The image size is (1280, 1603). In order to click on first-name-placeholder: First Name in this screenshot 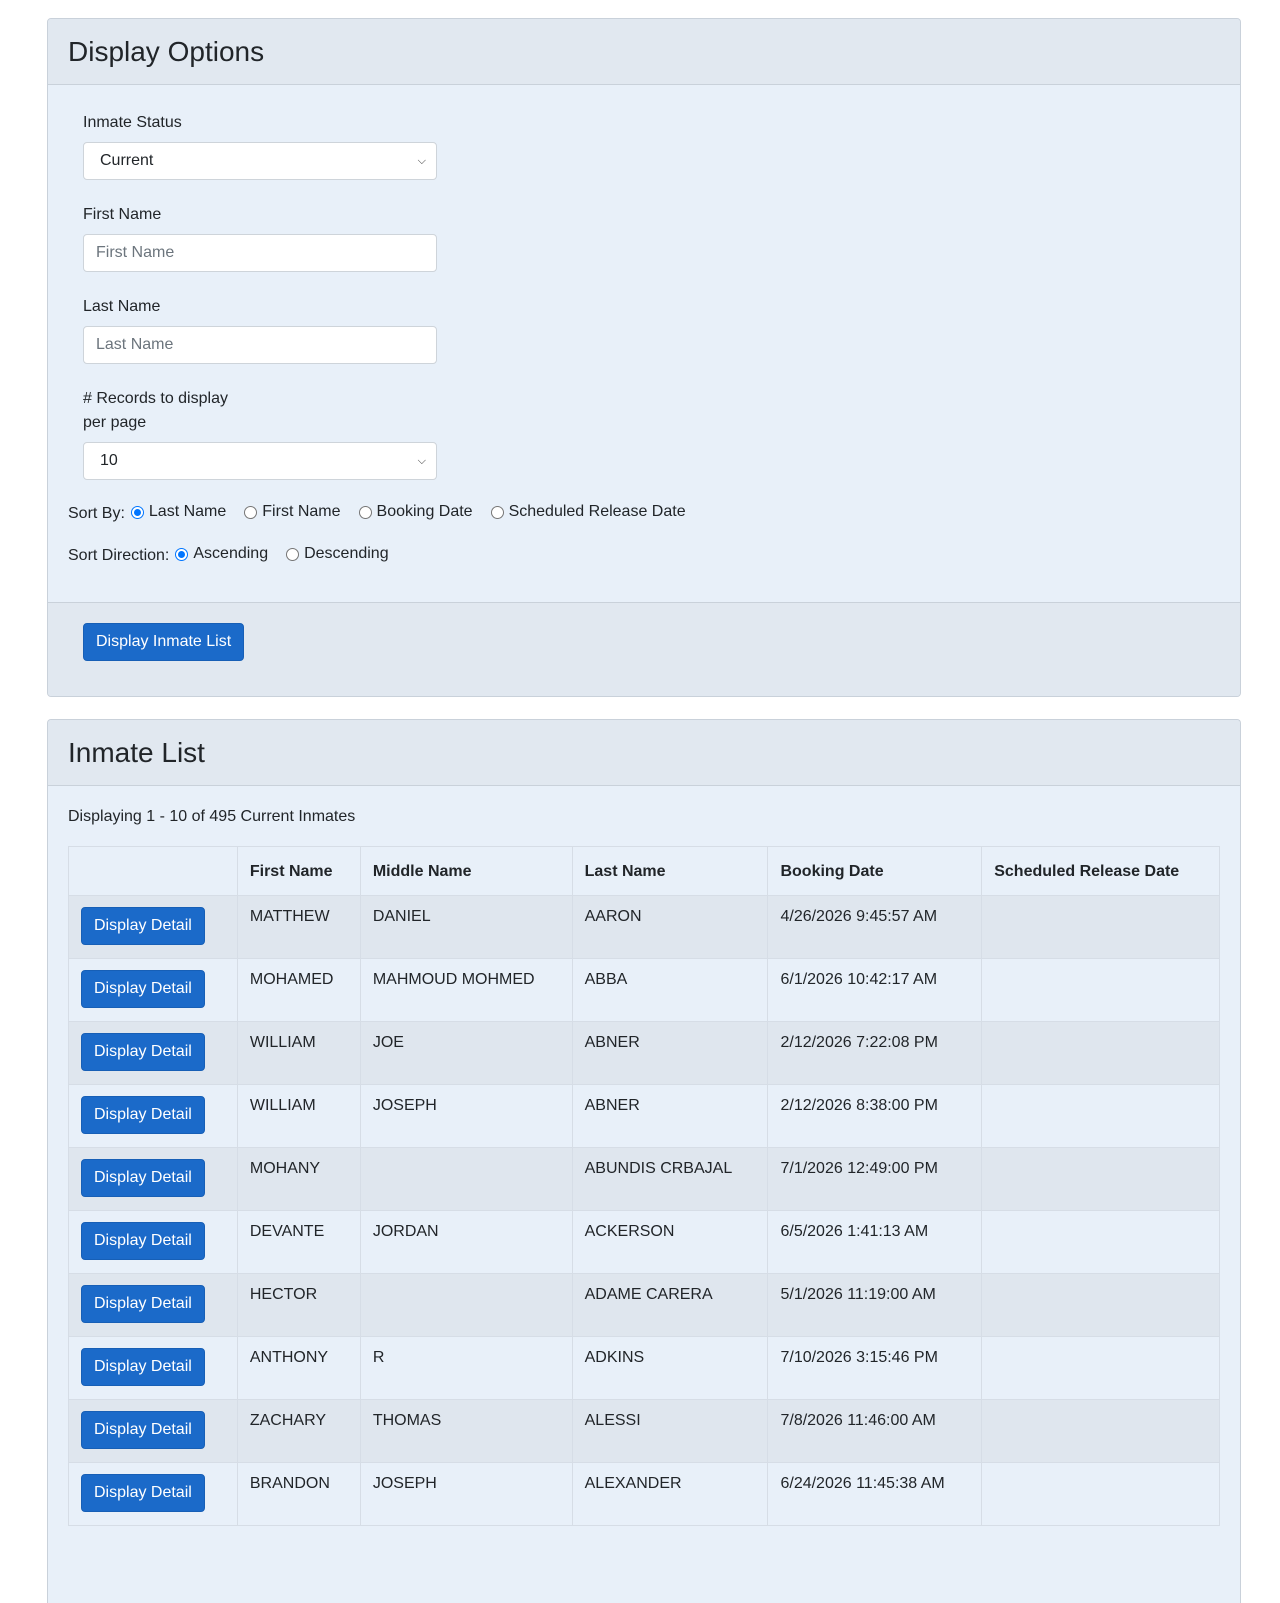, I will do `click(135, 252)`.